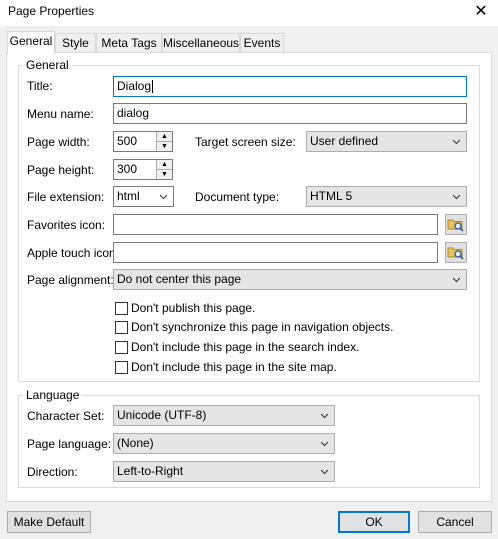 The height and width of the screenshot is (539, 498). What do you see at coordinates (73, 253) in the screenshot?
I see `apple-touch-icon-label: Apple touch icon:` at bounding box center [73, 253].